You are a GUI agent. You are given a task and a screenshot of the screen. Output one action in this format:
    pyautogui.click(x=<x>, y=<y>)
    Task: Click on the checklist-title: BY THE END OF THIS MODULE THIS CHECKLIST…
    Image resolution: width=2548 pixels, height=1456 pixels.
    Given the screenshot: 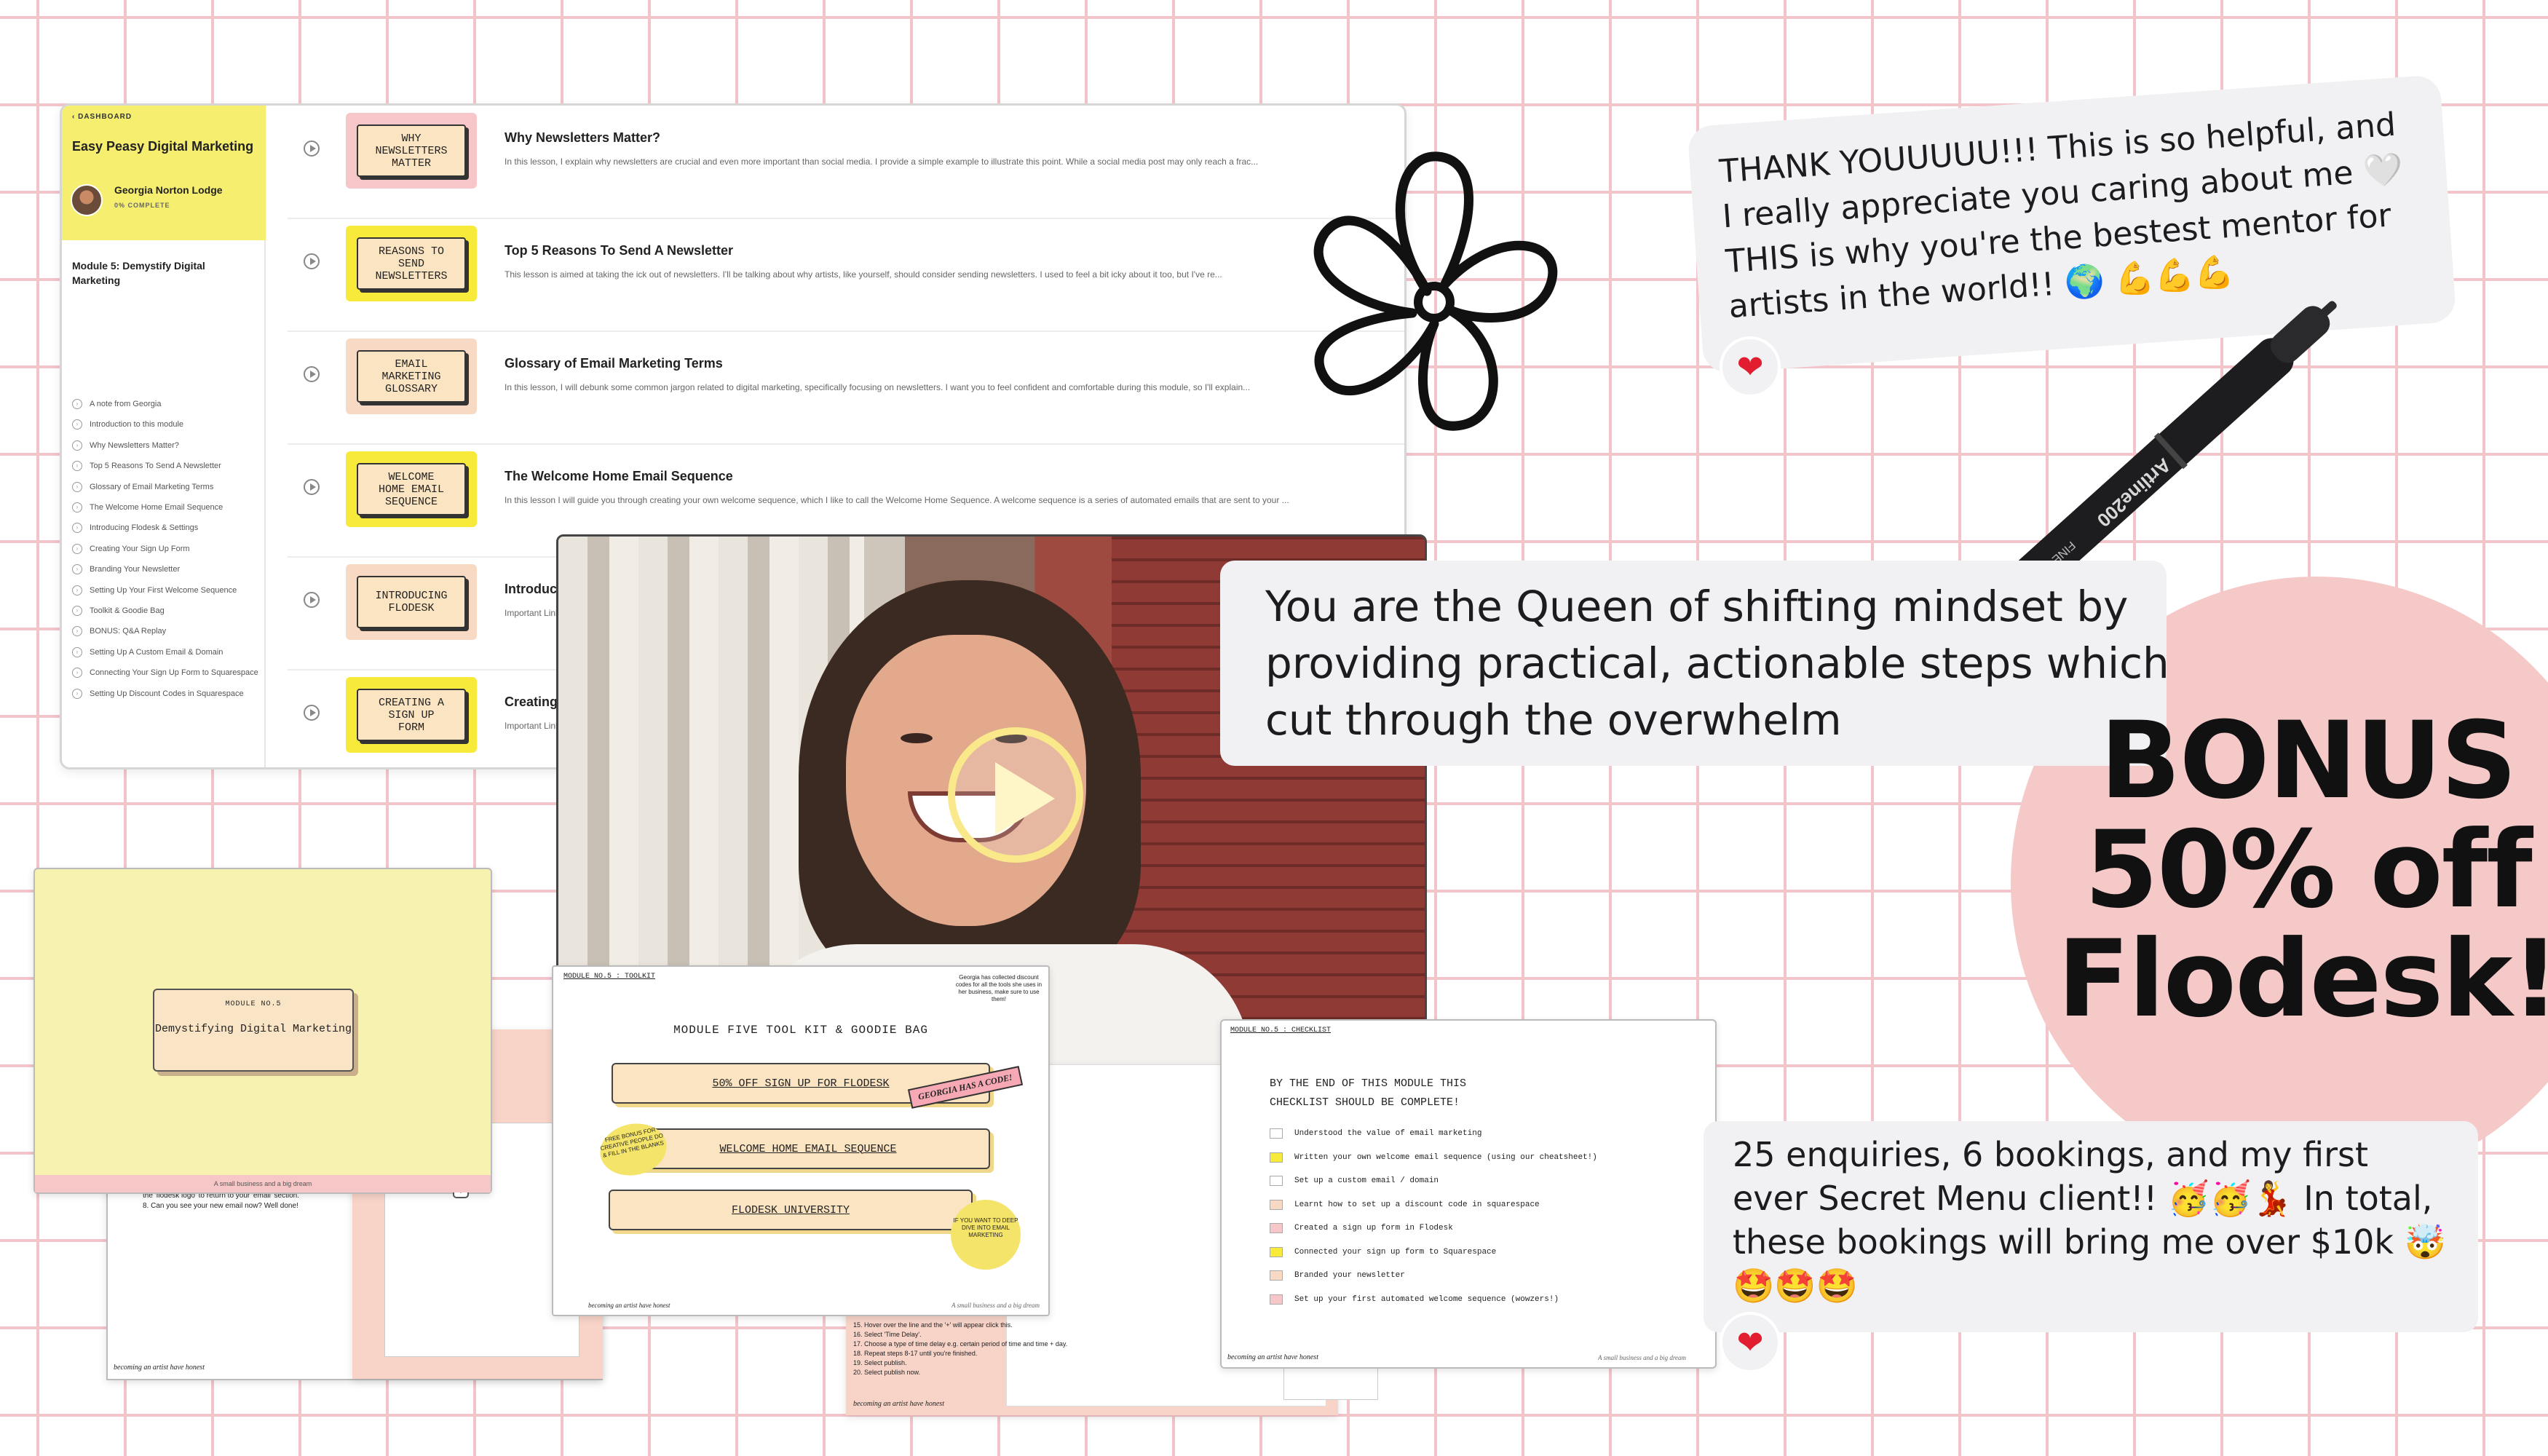 What is the action you would take?
    pyautogui.click(x=1368, y=1093)
    